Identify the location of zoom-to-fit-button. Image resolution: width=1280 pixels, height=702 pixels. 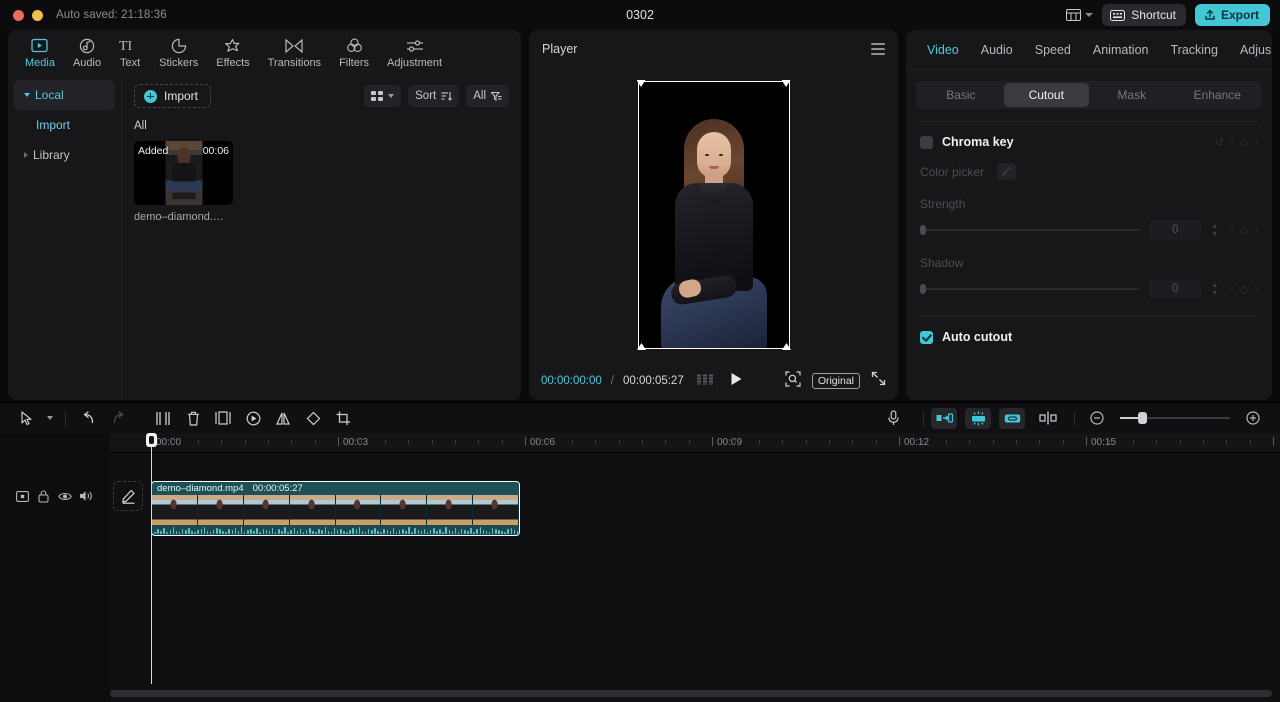
(793, 381).